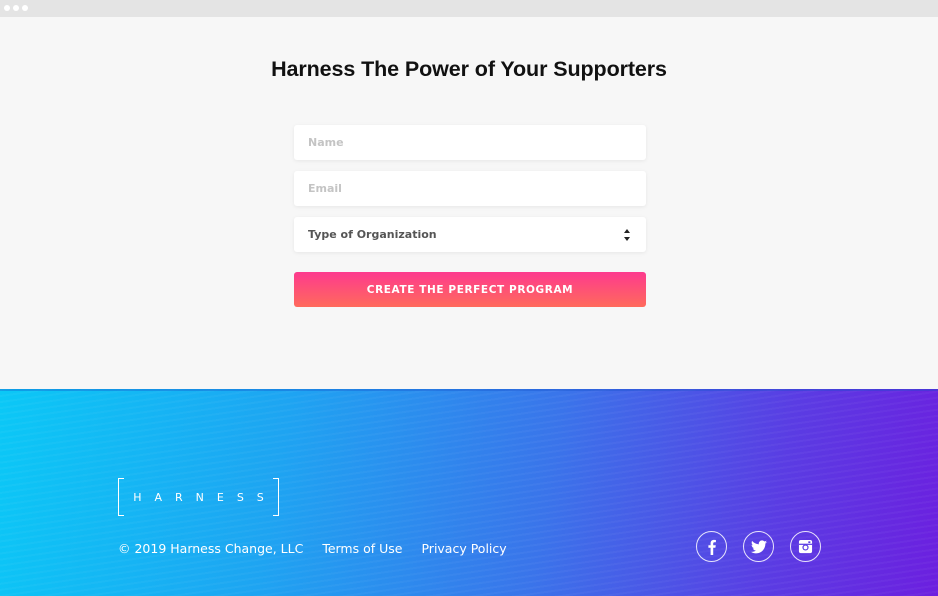 This screenshot has width=938, height=596. What do you see at coordinates (469, 390) in the screenshot?
I see `footer-divider` at bounding box center [469, 390].